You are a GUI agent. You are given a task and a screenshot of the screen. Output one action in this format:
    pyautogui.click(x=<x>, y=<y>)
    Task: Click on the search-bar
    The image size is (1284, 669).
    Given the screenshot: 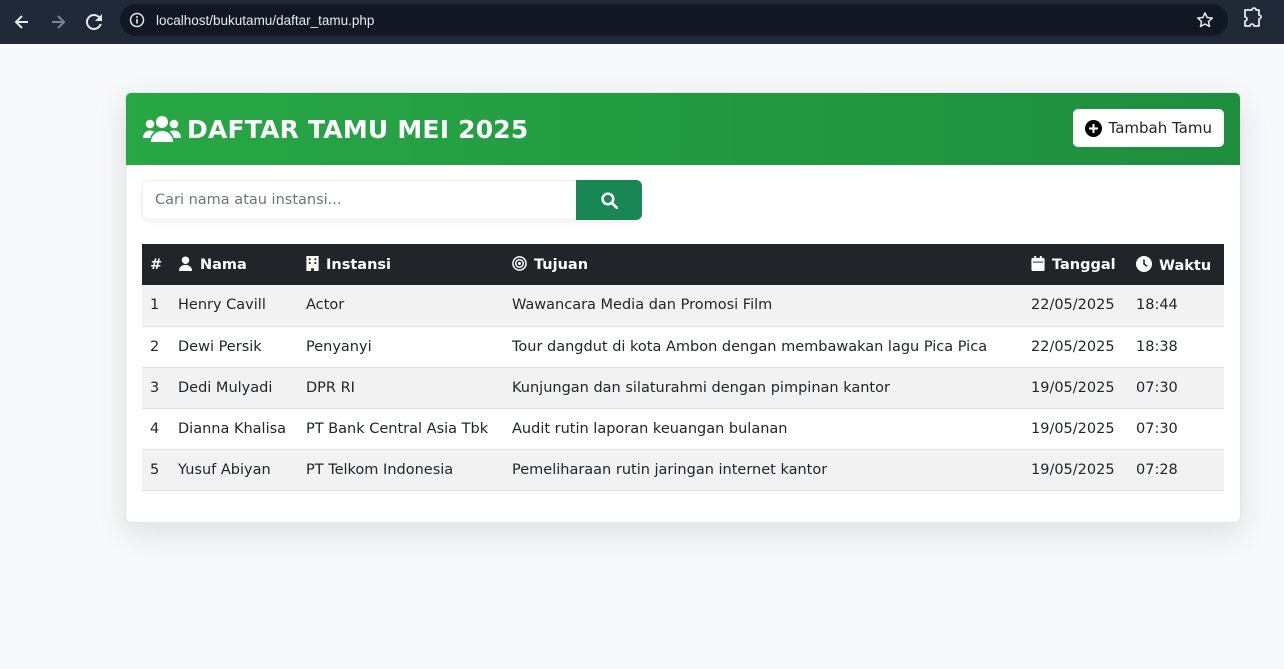 What is the action you would take?
    pyautogui.click(x=392, y=200)
    